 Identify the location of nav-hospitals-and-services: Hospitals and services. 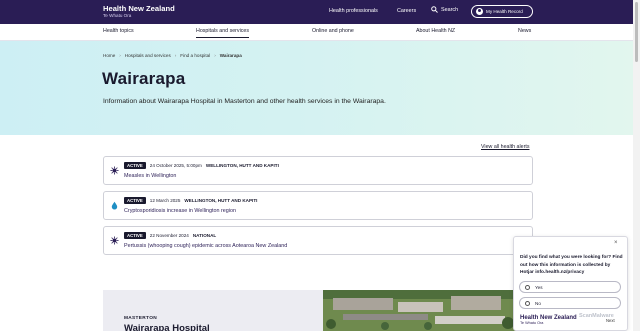
(222, 33).